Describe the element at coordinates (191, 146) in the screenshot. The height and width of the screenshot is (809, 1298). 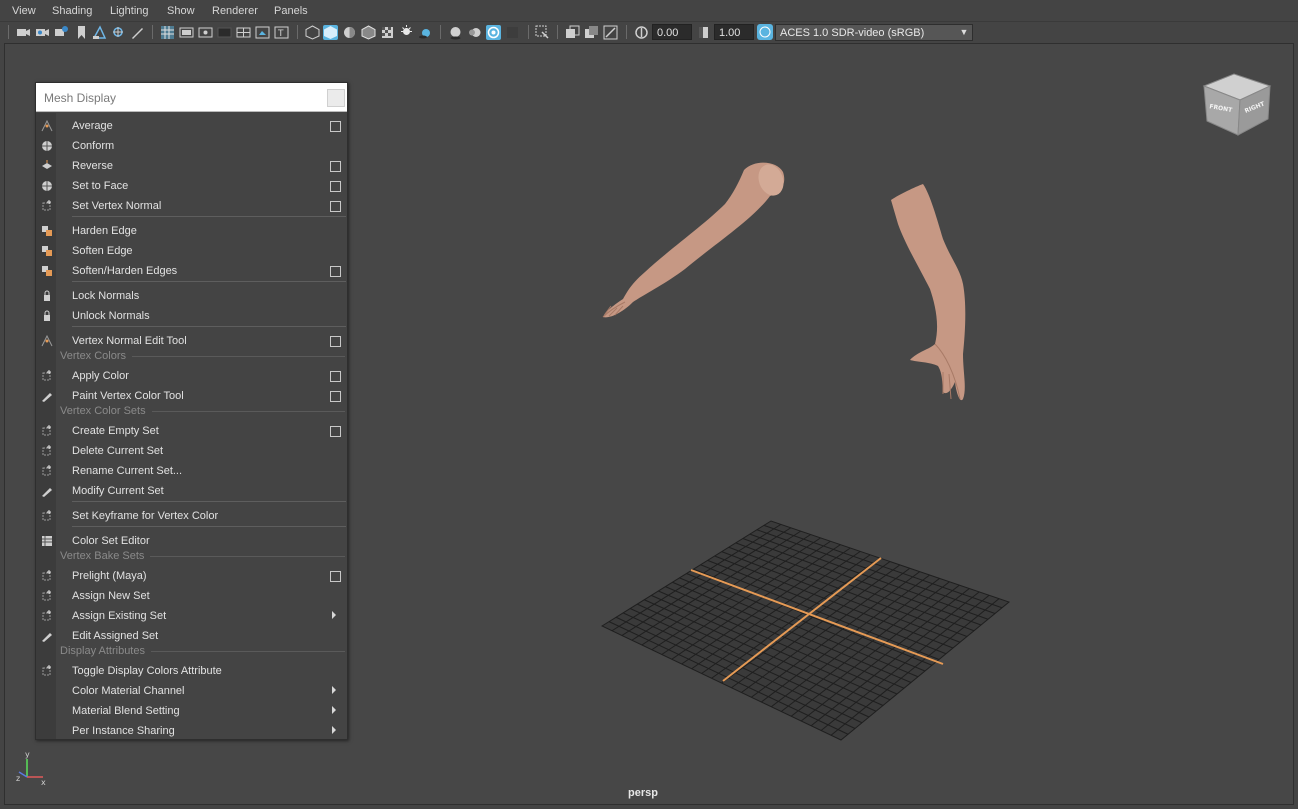
I see `menu-item-conform: Conform` at that location.